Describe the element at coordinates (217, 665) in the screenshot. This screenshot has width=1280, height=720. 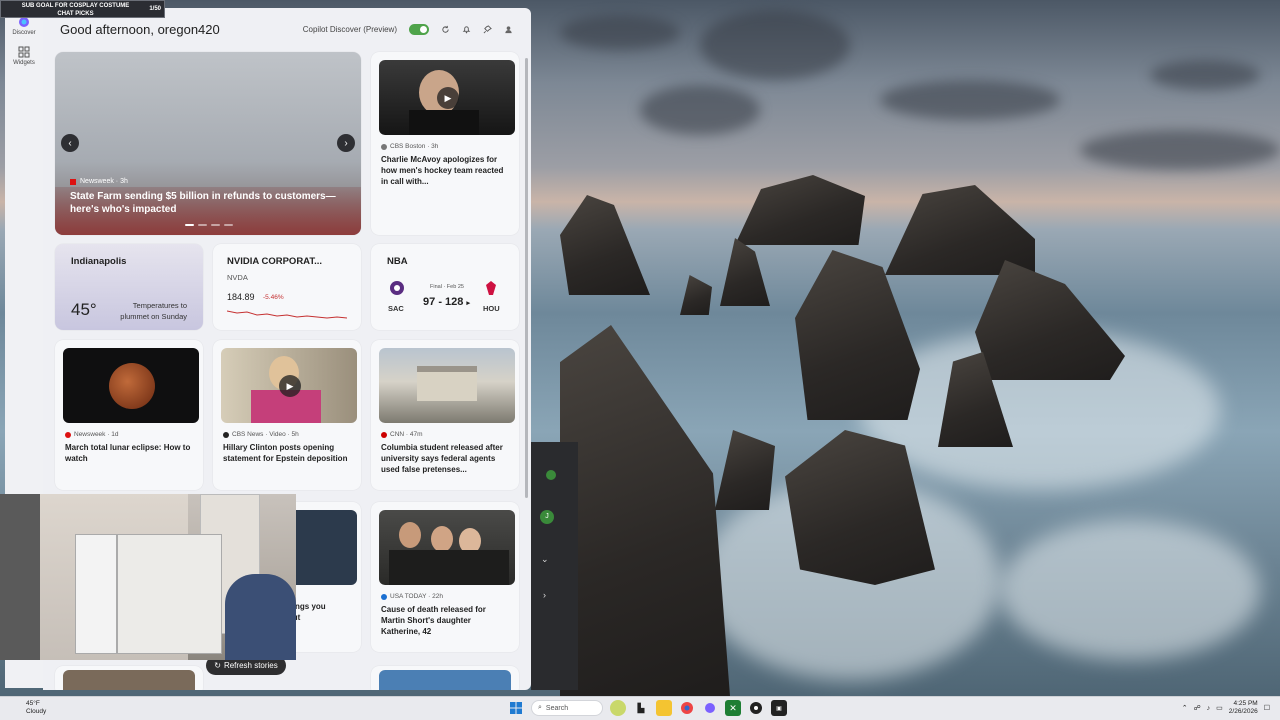
I see `refresh-icon: ↻` at that location.